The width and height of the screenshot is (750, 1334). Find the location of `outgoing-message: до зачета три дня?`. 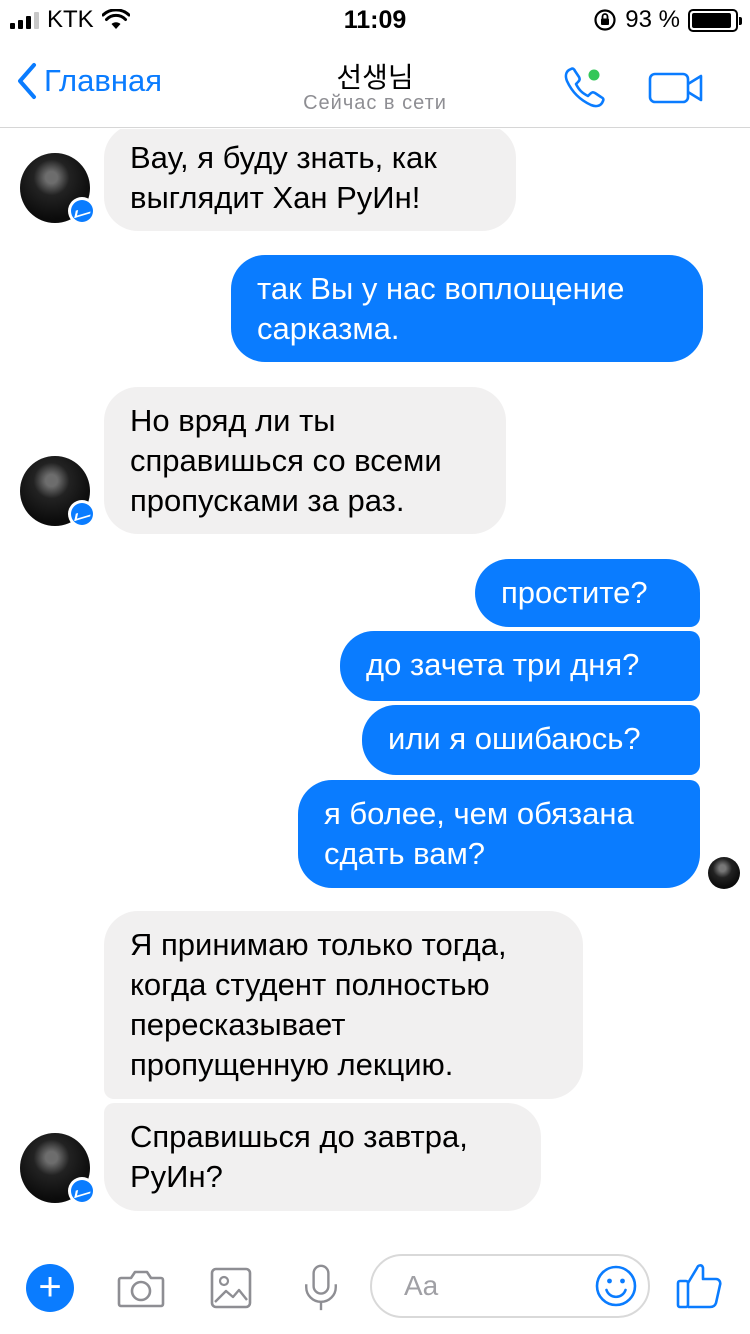

outgoing-message: до зачета три дня? is located at coordinates (520, 666).